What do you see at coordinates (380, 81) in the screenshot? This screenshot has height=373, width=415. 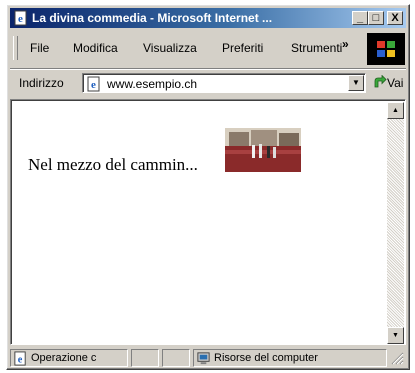 I see `go-arrow-icon` at bounding box center [380, 81].